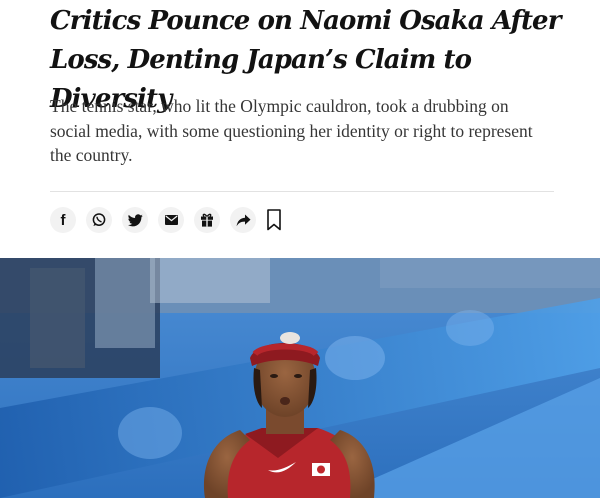 This screenshot has width=600, height=498. Describe the element at coordinates (302, 191) in the screenshot. I see `divider` at that location.